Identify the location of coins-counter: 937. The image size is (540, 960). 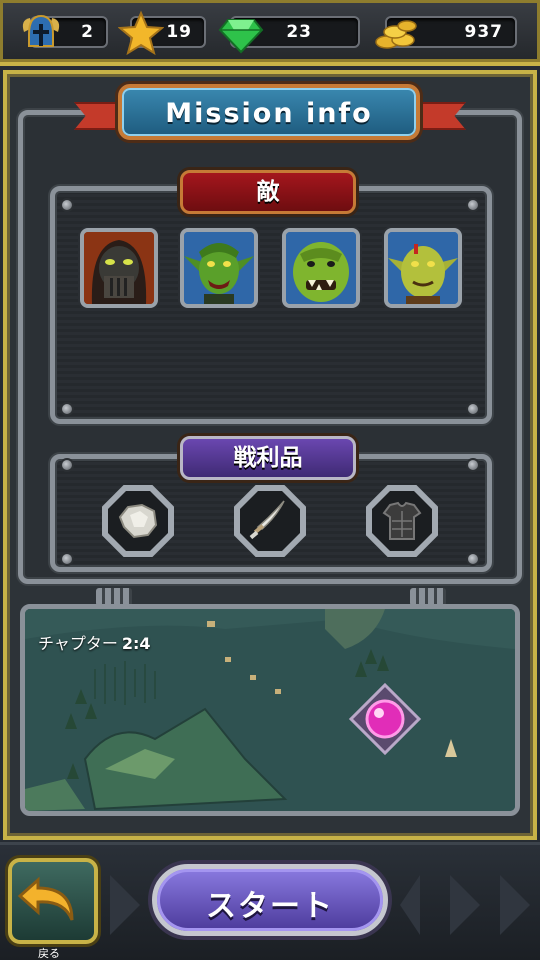
(446, 32).